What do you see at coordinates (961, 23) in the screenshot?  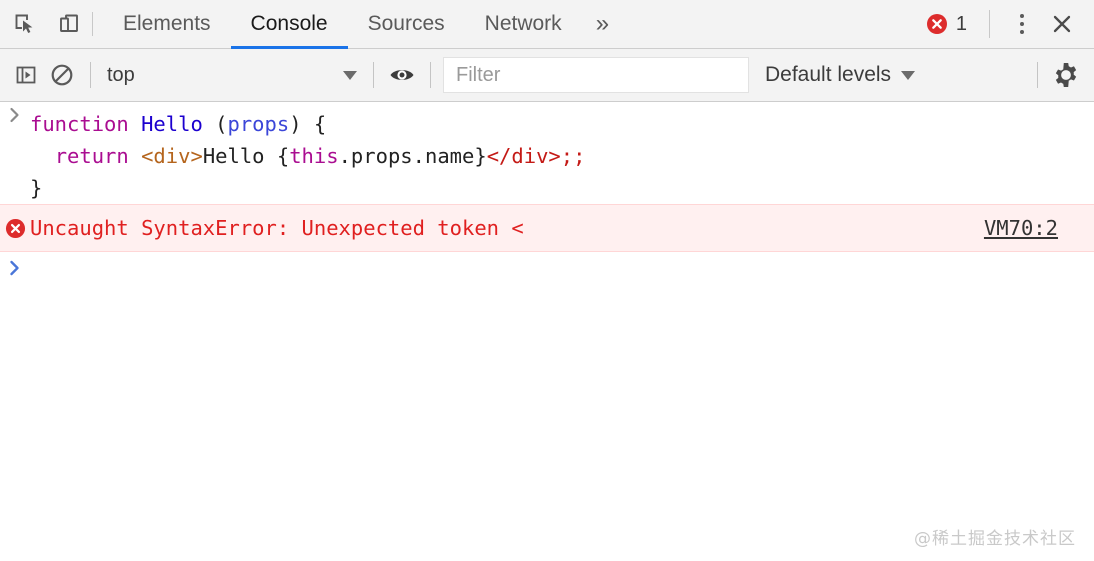 I see `error-count-value: 1` at bounding box center [961, 23].